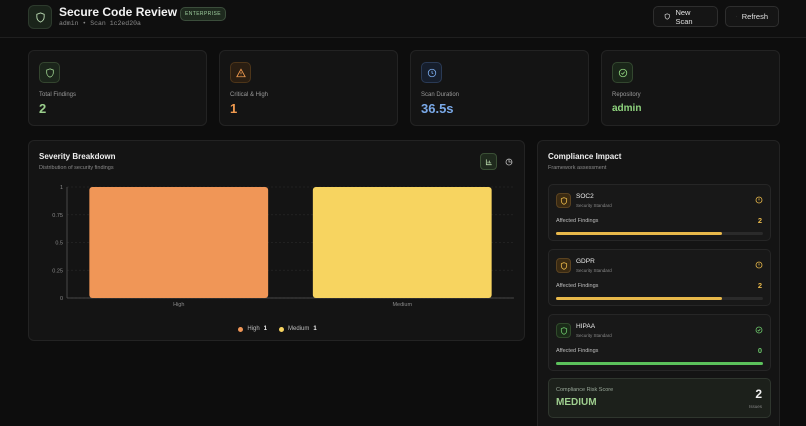  What do you see at coordinates (117, 88) in the screenshot?
I see `stat-card-total-findings: Total Findings 2` at bounding box center [117, 88].